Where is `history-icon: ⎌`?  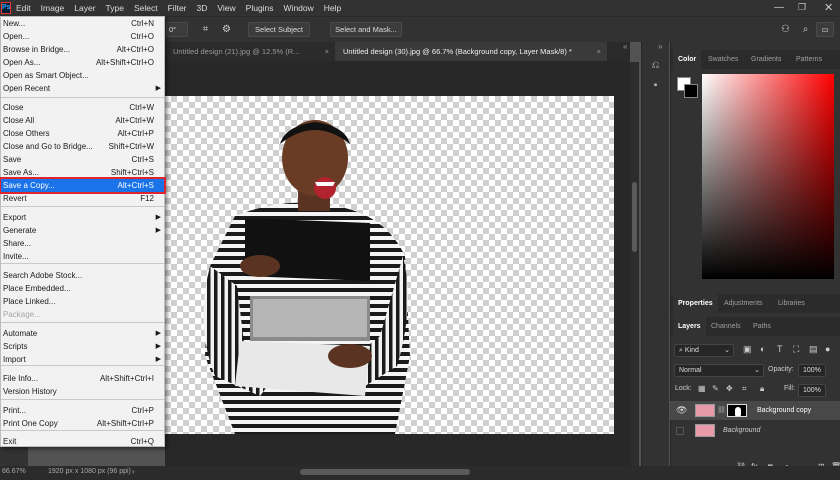 history-icon: ⎌ is located at coordinates (655, 66).